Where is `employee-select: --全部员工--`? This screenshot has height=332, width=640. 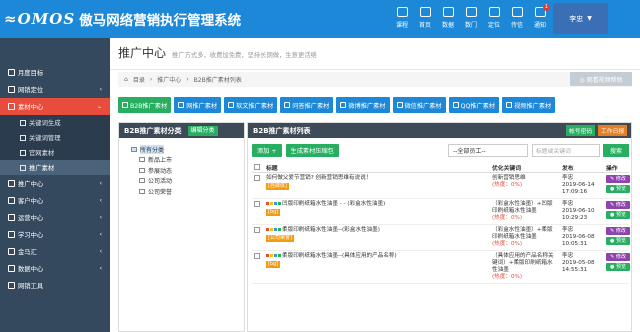
employee-select: --全部员工-- is located at coordinates (488, 150).